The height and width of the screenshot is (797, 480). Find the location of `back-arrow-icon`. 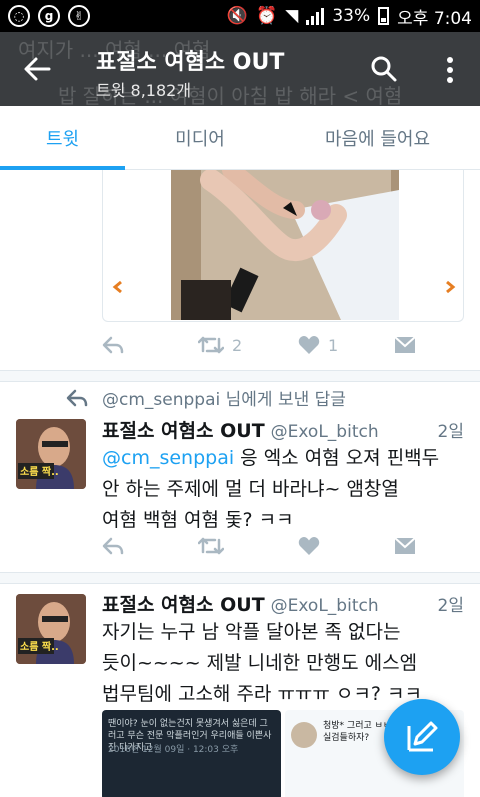

back-arrow-icon is located at coordinates (37, 69).